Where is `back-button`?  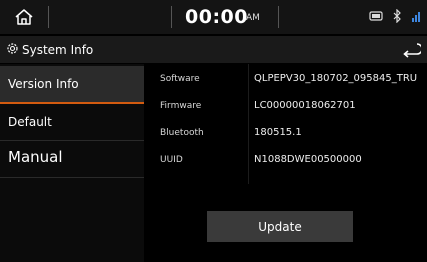
back-button is located at coordinates (412, 49).